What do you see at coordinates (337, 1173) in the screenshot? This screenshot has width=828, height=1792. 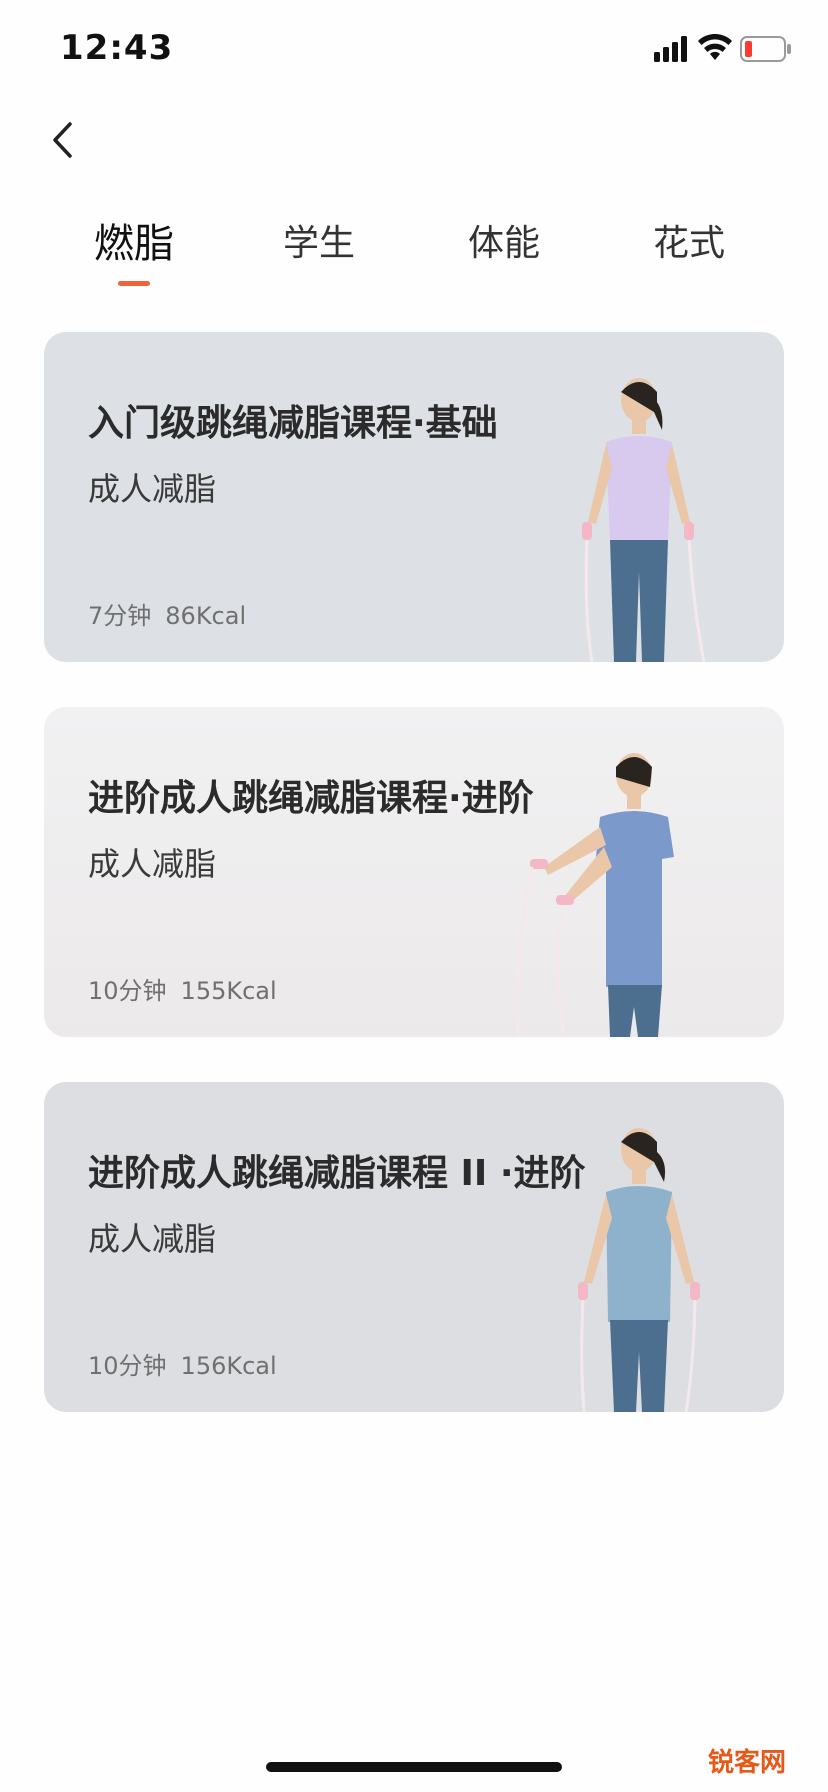 I see `course-title: 进阶成人跳绳减脂课程 II ·进阶` at bounding box center [337, 1173].